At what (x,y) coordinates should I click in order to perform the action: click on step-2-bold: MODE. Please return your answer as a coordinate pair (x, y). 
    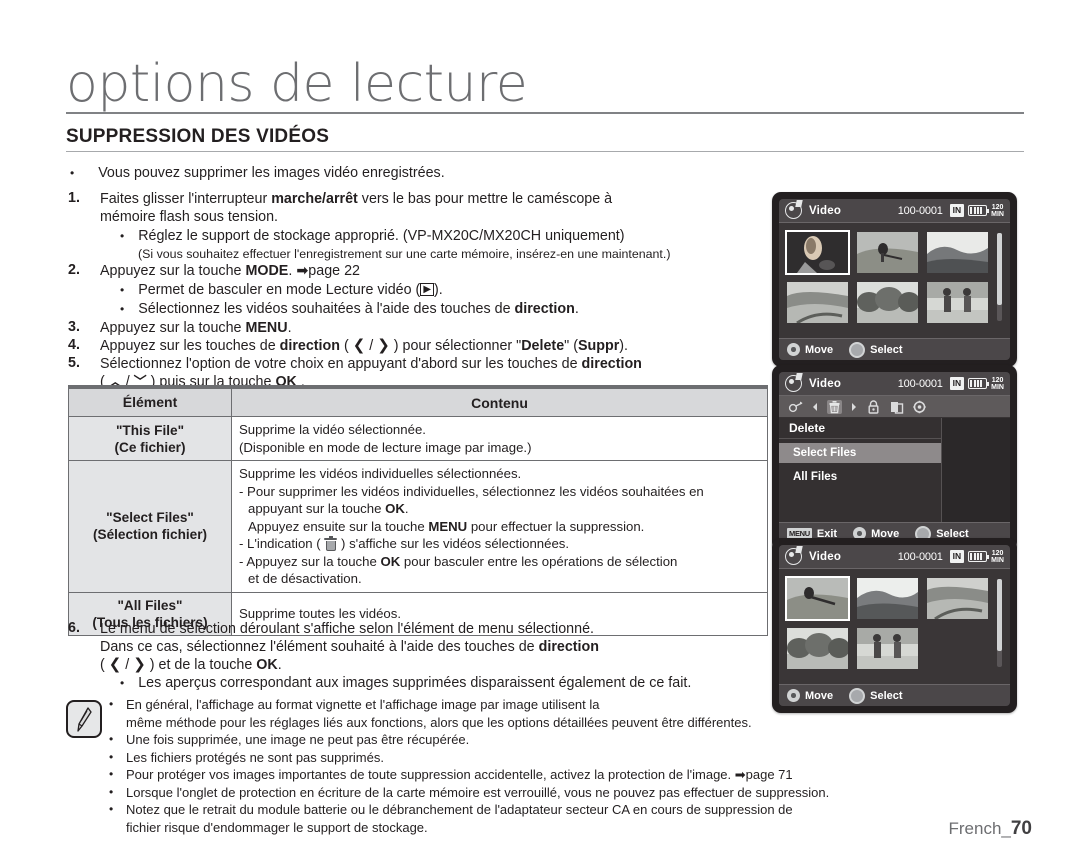
    Looking at the image, I should click on (267, 271).